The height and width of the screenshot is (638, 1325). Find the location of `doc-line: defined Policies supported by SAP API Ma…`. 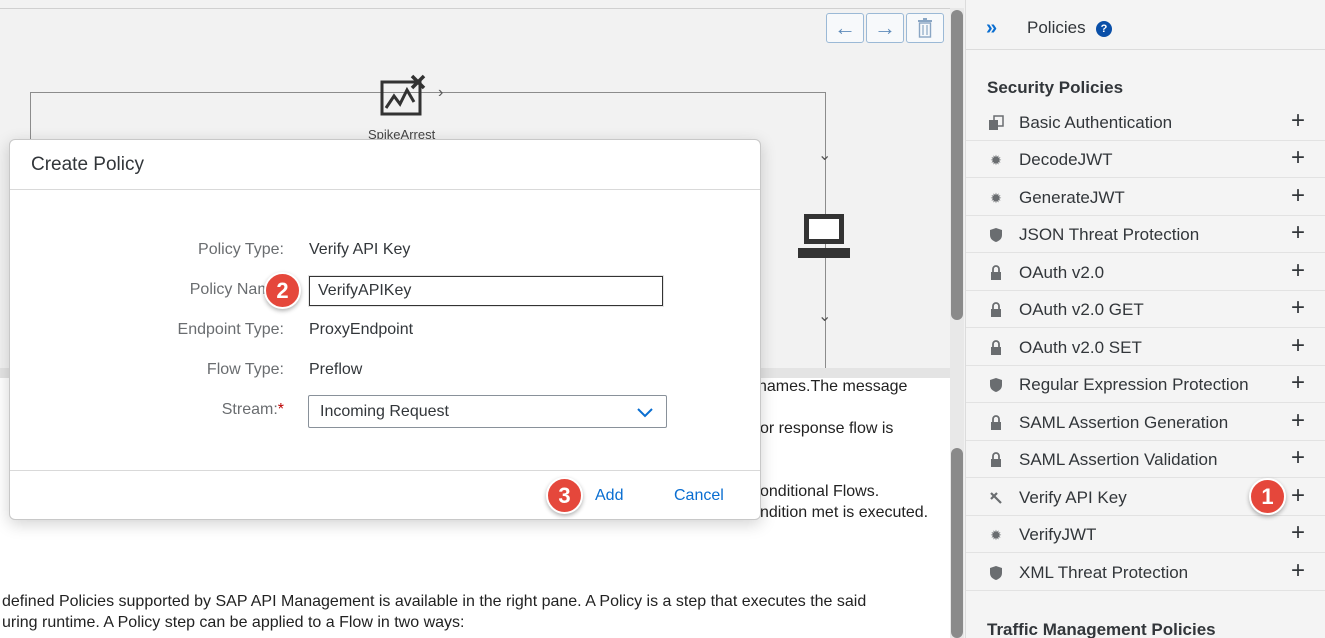

doc-line: defined Policies supported by SAP API Ma… is located at coordinates (434, 601).